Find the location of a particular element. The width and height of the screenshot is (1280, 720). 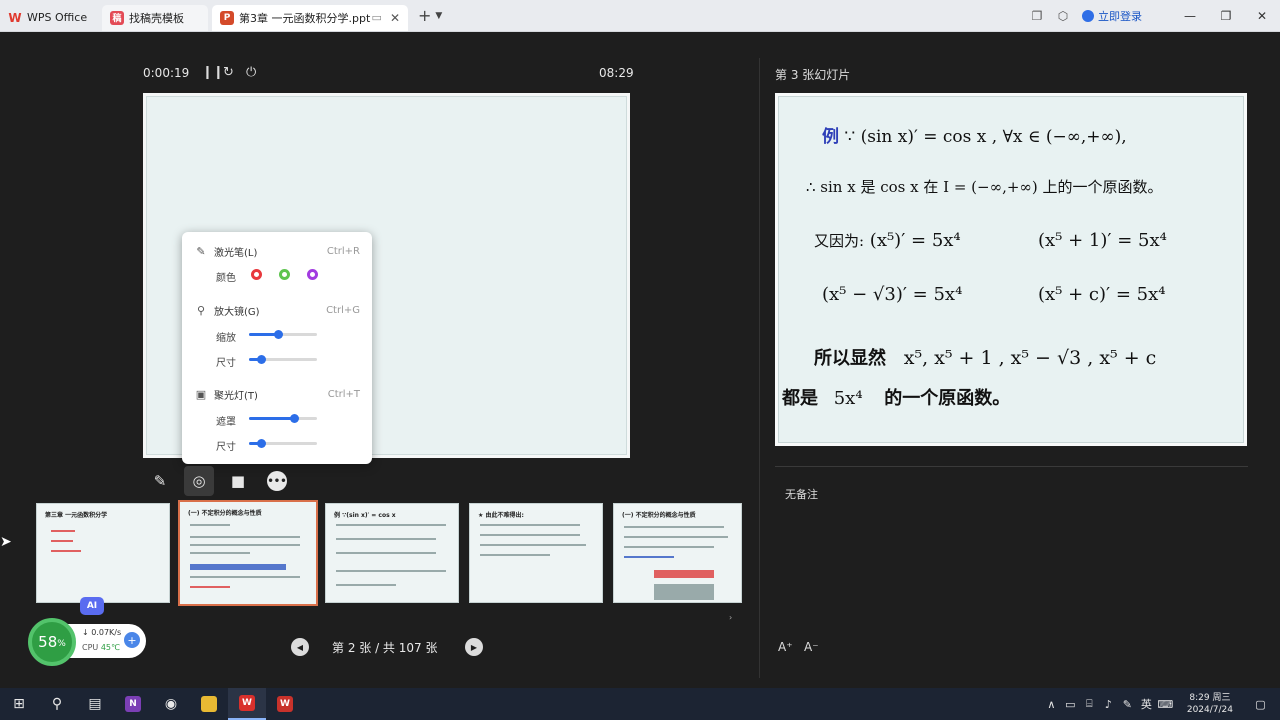

more-icon: ••• is located at coordinates (277, 481).